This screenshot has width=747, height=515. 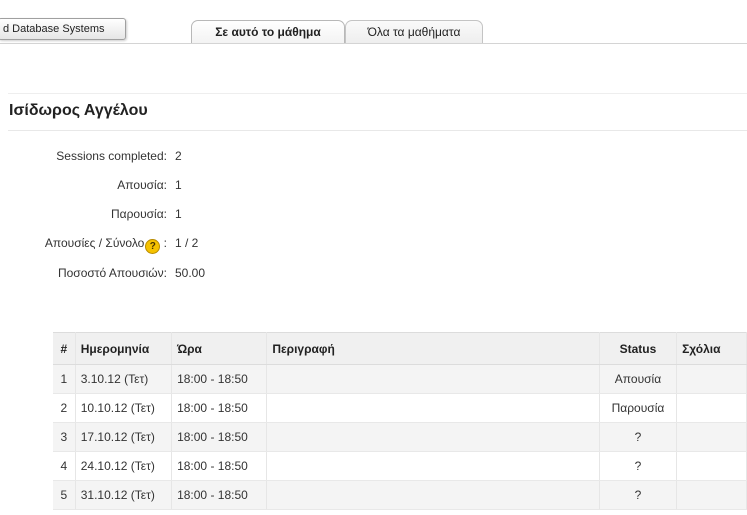 I want to click on table-row: 2 10.10.12 (Τετ) 18:00 - 18:50 Παρουσία, so click(x=400, y=408).